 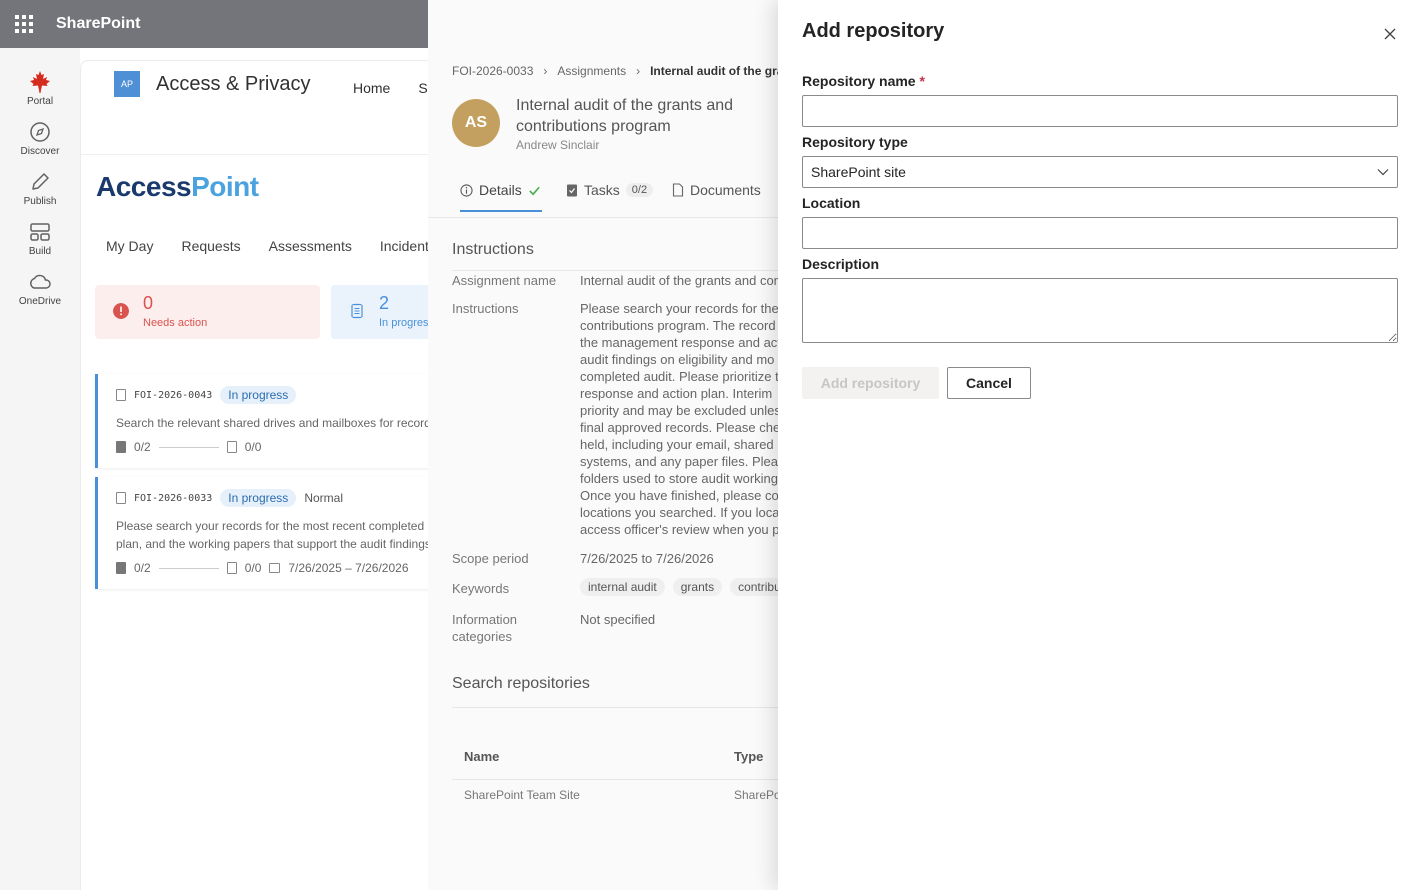 What do you see at coordinates (403, 323) in the screenshot?
I see `stat-label: In progress` at bounding box center [403, 323].